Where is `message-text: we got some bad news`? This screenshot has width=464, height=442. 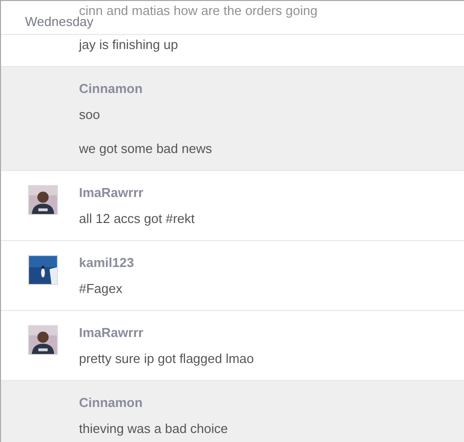 message-text: we got some bad news is located at coordinates (145, 149).